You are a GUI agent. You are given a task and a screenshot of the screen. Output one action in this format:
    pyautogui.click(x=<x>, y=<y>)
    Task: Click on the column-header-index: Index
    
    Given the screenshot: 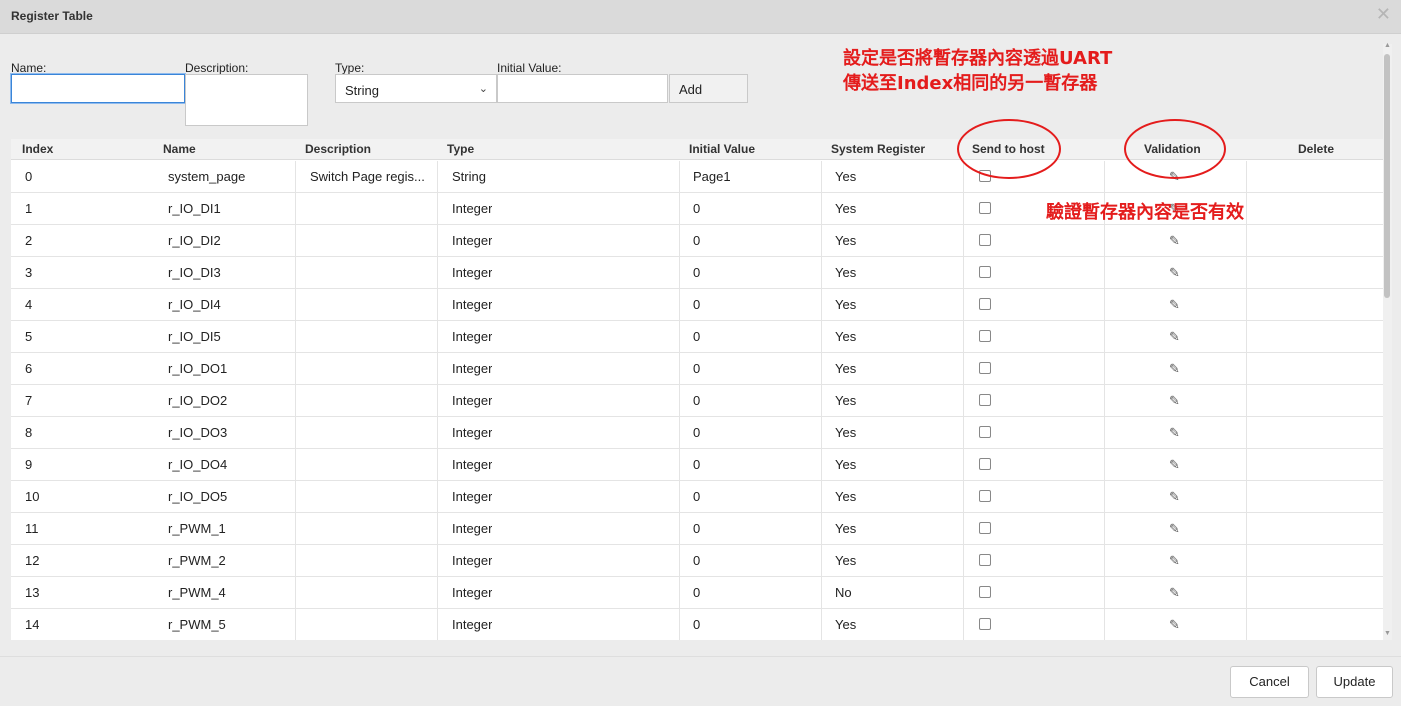 What is the action you would take?
    pyautogui.click(x=37, y=149)
    